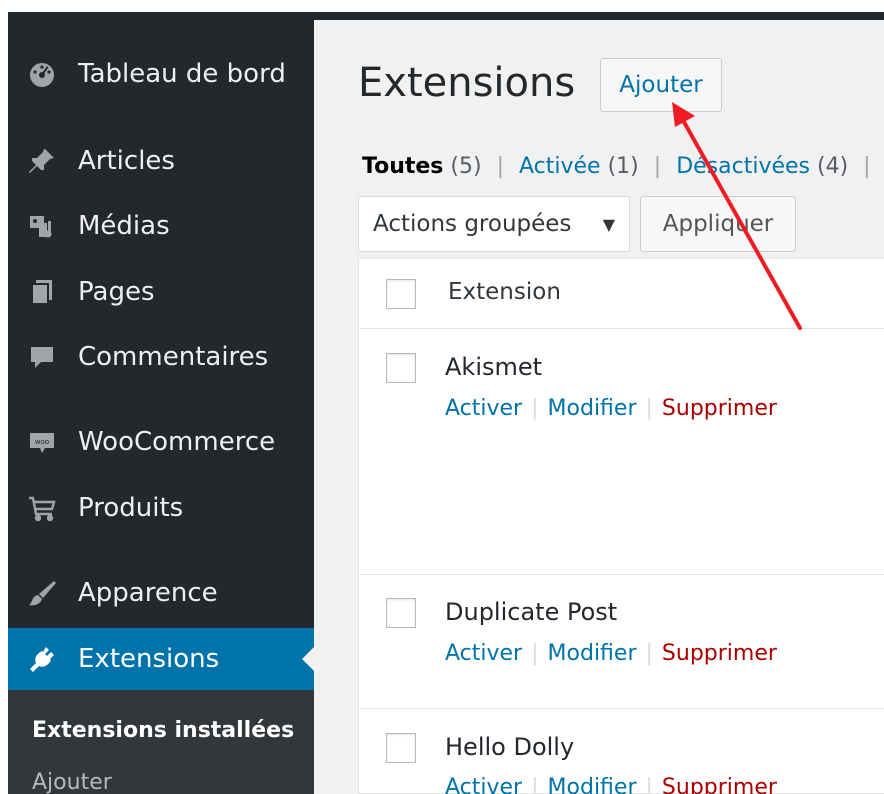 The width and height of the screenshot is (884, 794). I want to click on plugin-name: Hello Dolly, so click(510, 747).